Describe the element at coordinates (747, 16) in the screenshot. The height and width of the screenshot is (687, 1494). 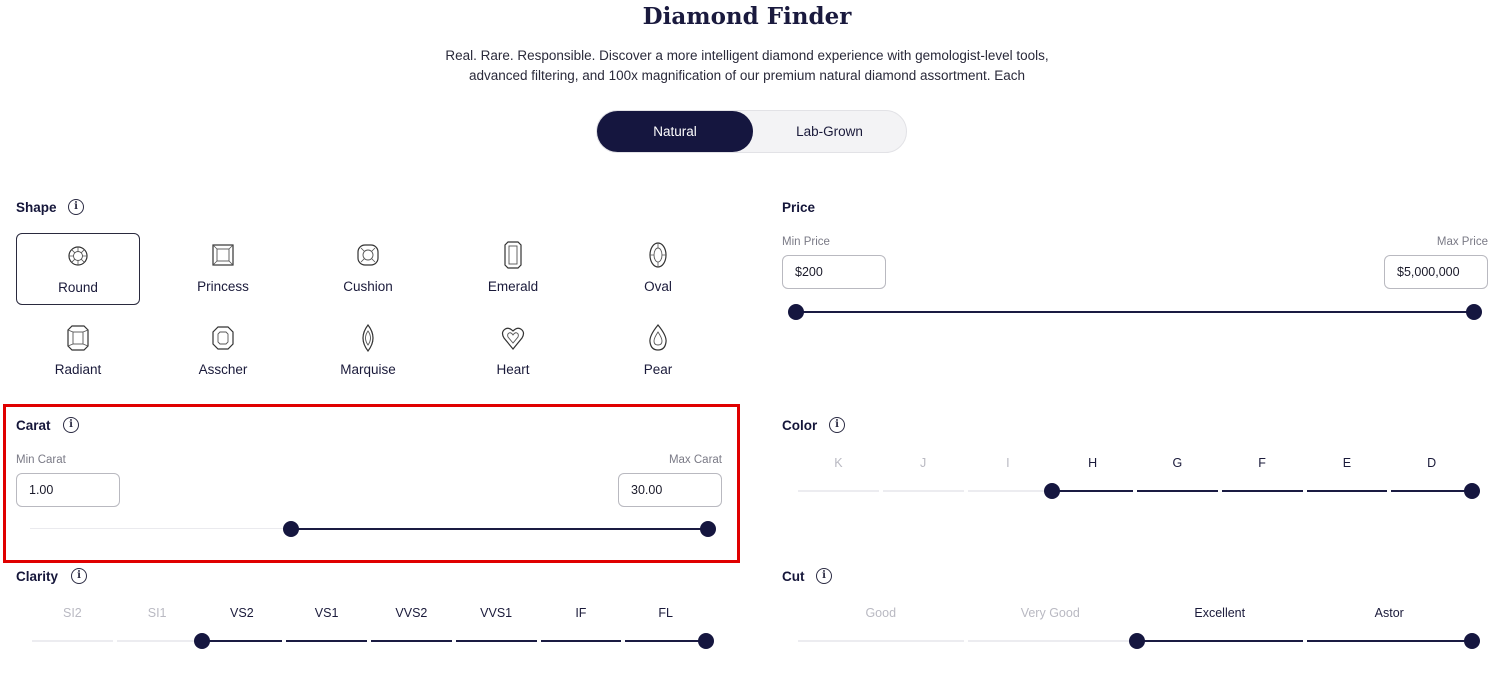
I see `page-title: Diamond Finder` at that location.